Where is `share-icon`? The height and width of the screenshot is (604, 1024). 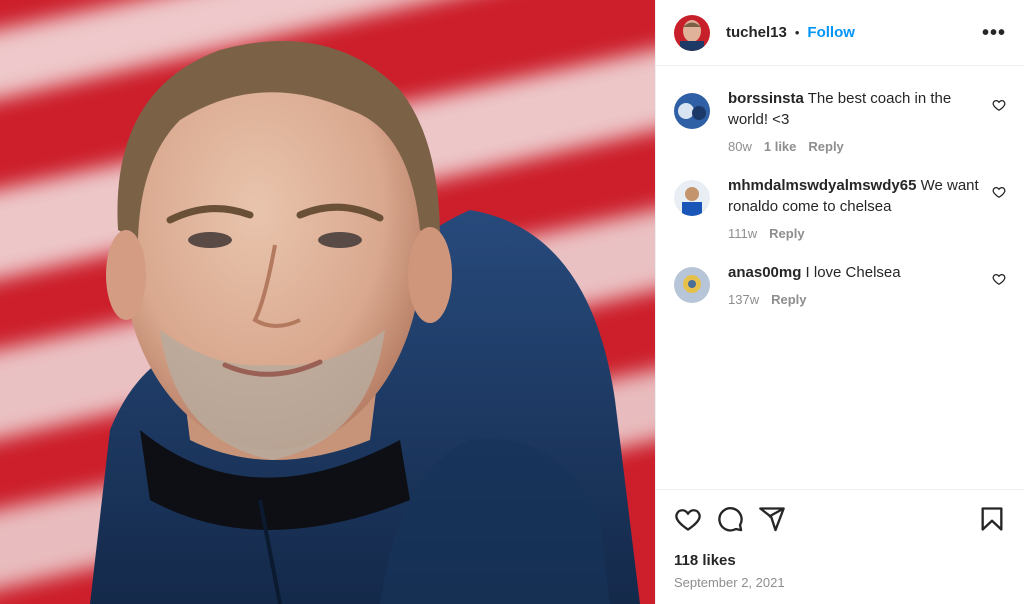
share-icon is located at coordinates (772, 519).